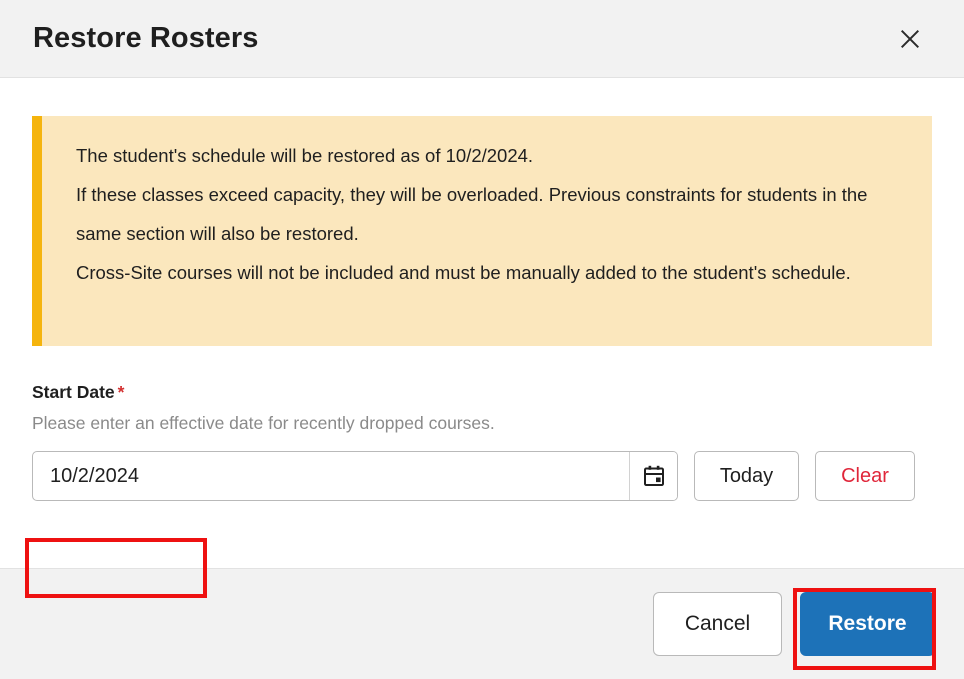  I want to click on start-date-controls: Today Clear, so click(482, 476).